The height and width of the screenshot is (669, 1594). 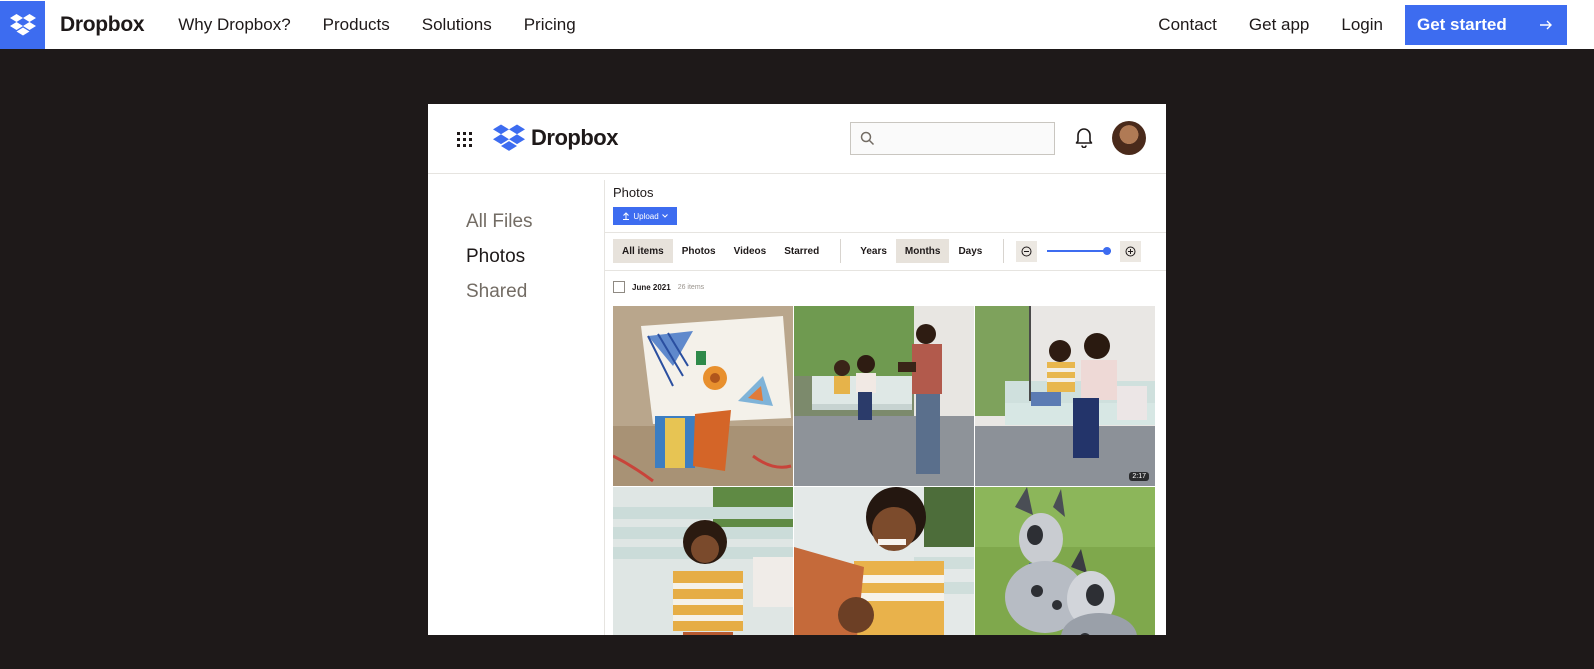 What do you see at coordinates (633, 192) in the screenshot?
I see `page-title: Photos` at bounding box center [633, 192].